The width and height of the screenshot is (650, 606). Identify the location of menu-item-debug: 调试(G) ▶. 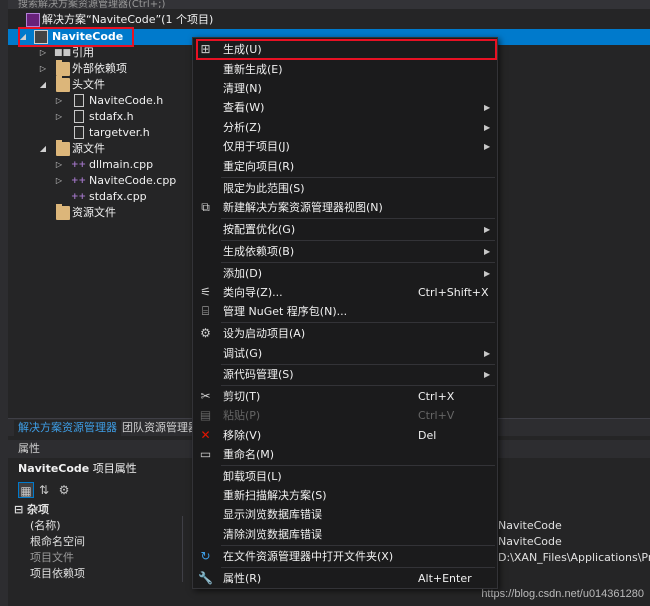
(345, 353).